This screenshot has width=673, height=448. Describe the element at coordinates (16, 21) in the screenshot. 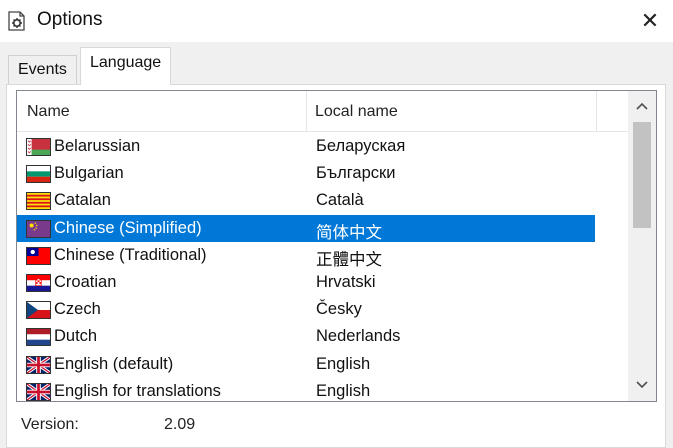

I see `app-options-icon` at that location.